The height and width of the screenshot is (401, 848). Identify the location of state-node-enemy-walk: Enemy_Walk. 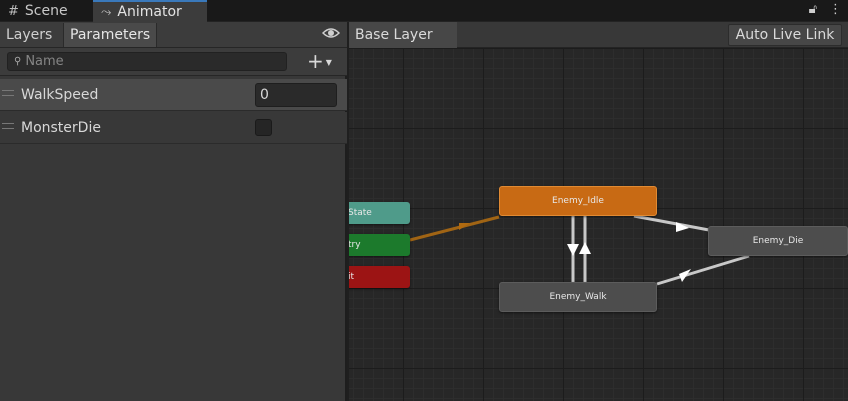
(578, 297).